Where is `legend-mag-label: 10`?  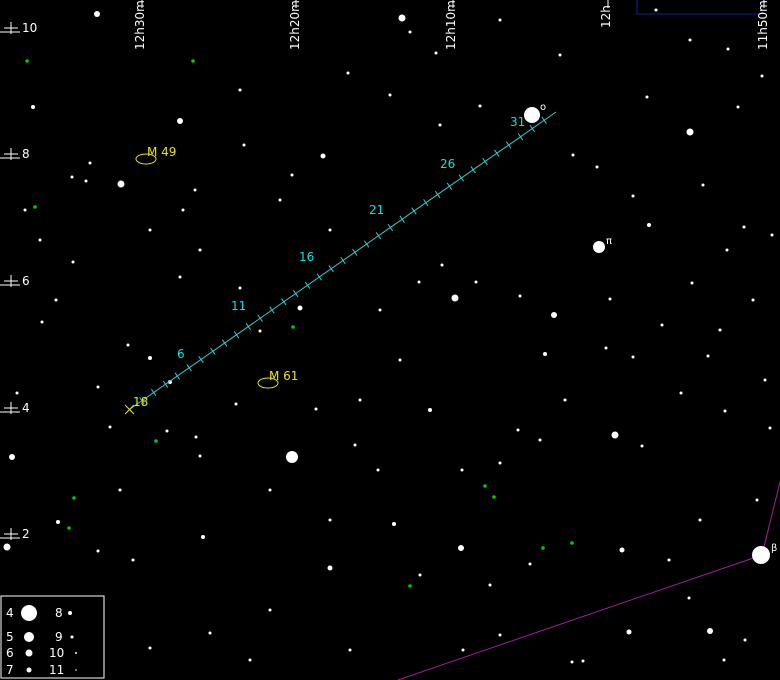 legend-mag-label: 10 is located at coordinates (56, 653).